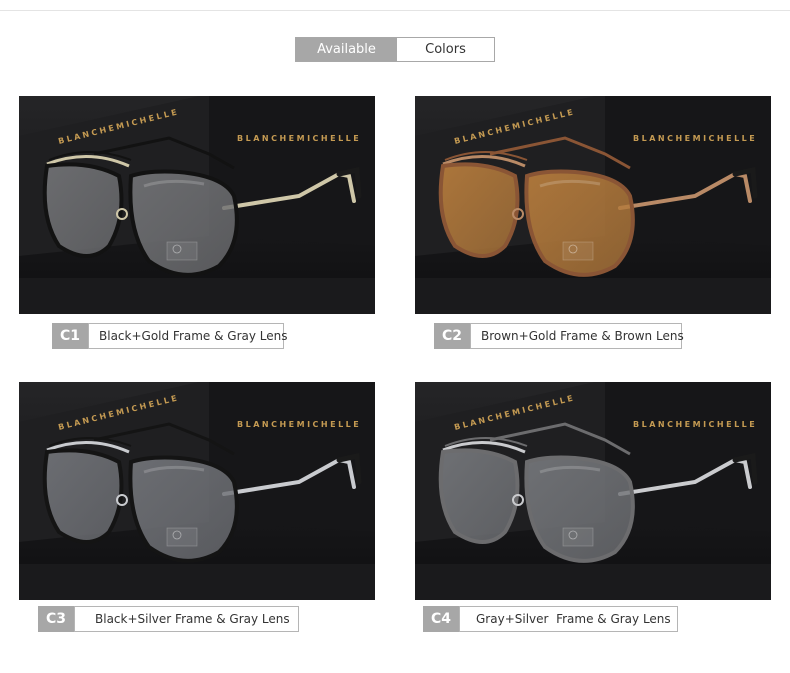 Image resolution: width=790 pixels, height=673 pixels. I want to click on product-image-c4: BLANCHEMICHELLE BLANCHEMICHELLE, so click(593, 491).